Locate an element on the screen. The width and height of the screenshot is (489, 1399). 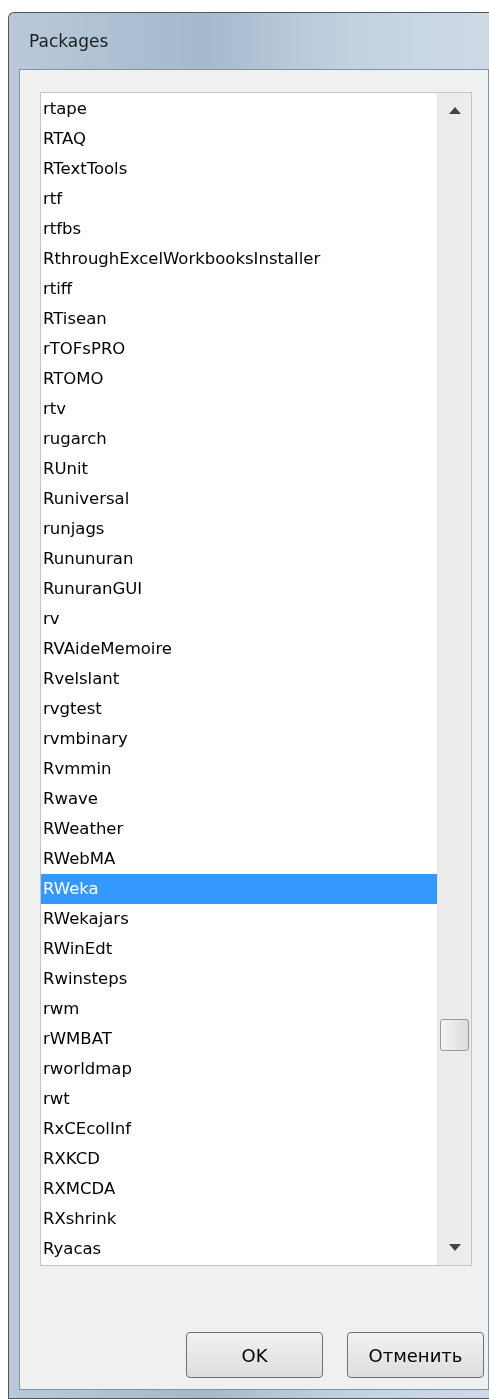
list-item: Rununuran is located at coordinates (239, 559).